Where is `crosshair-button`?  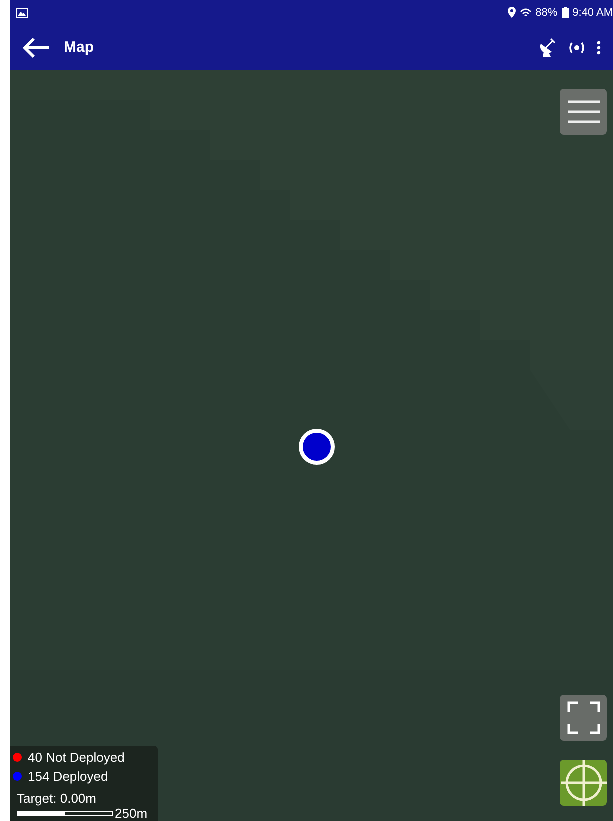
crosshair-button is located at coordinates (583, 783).